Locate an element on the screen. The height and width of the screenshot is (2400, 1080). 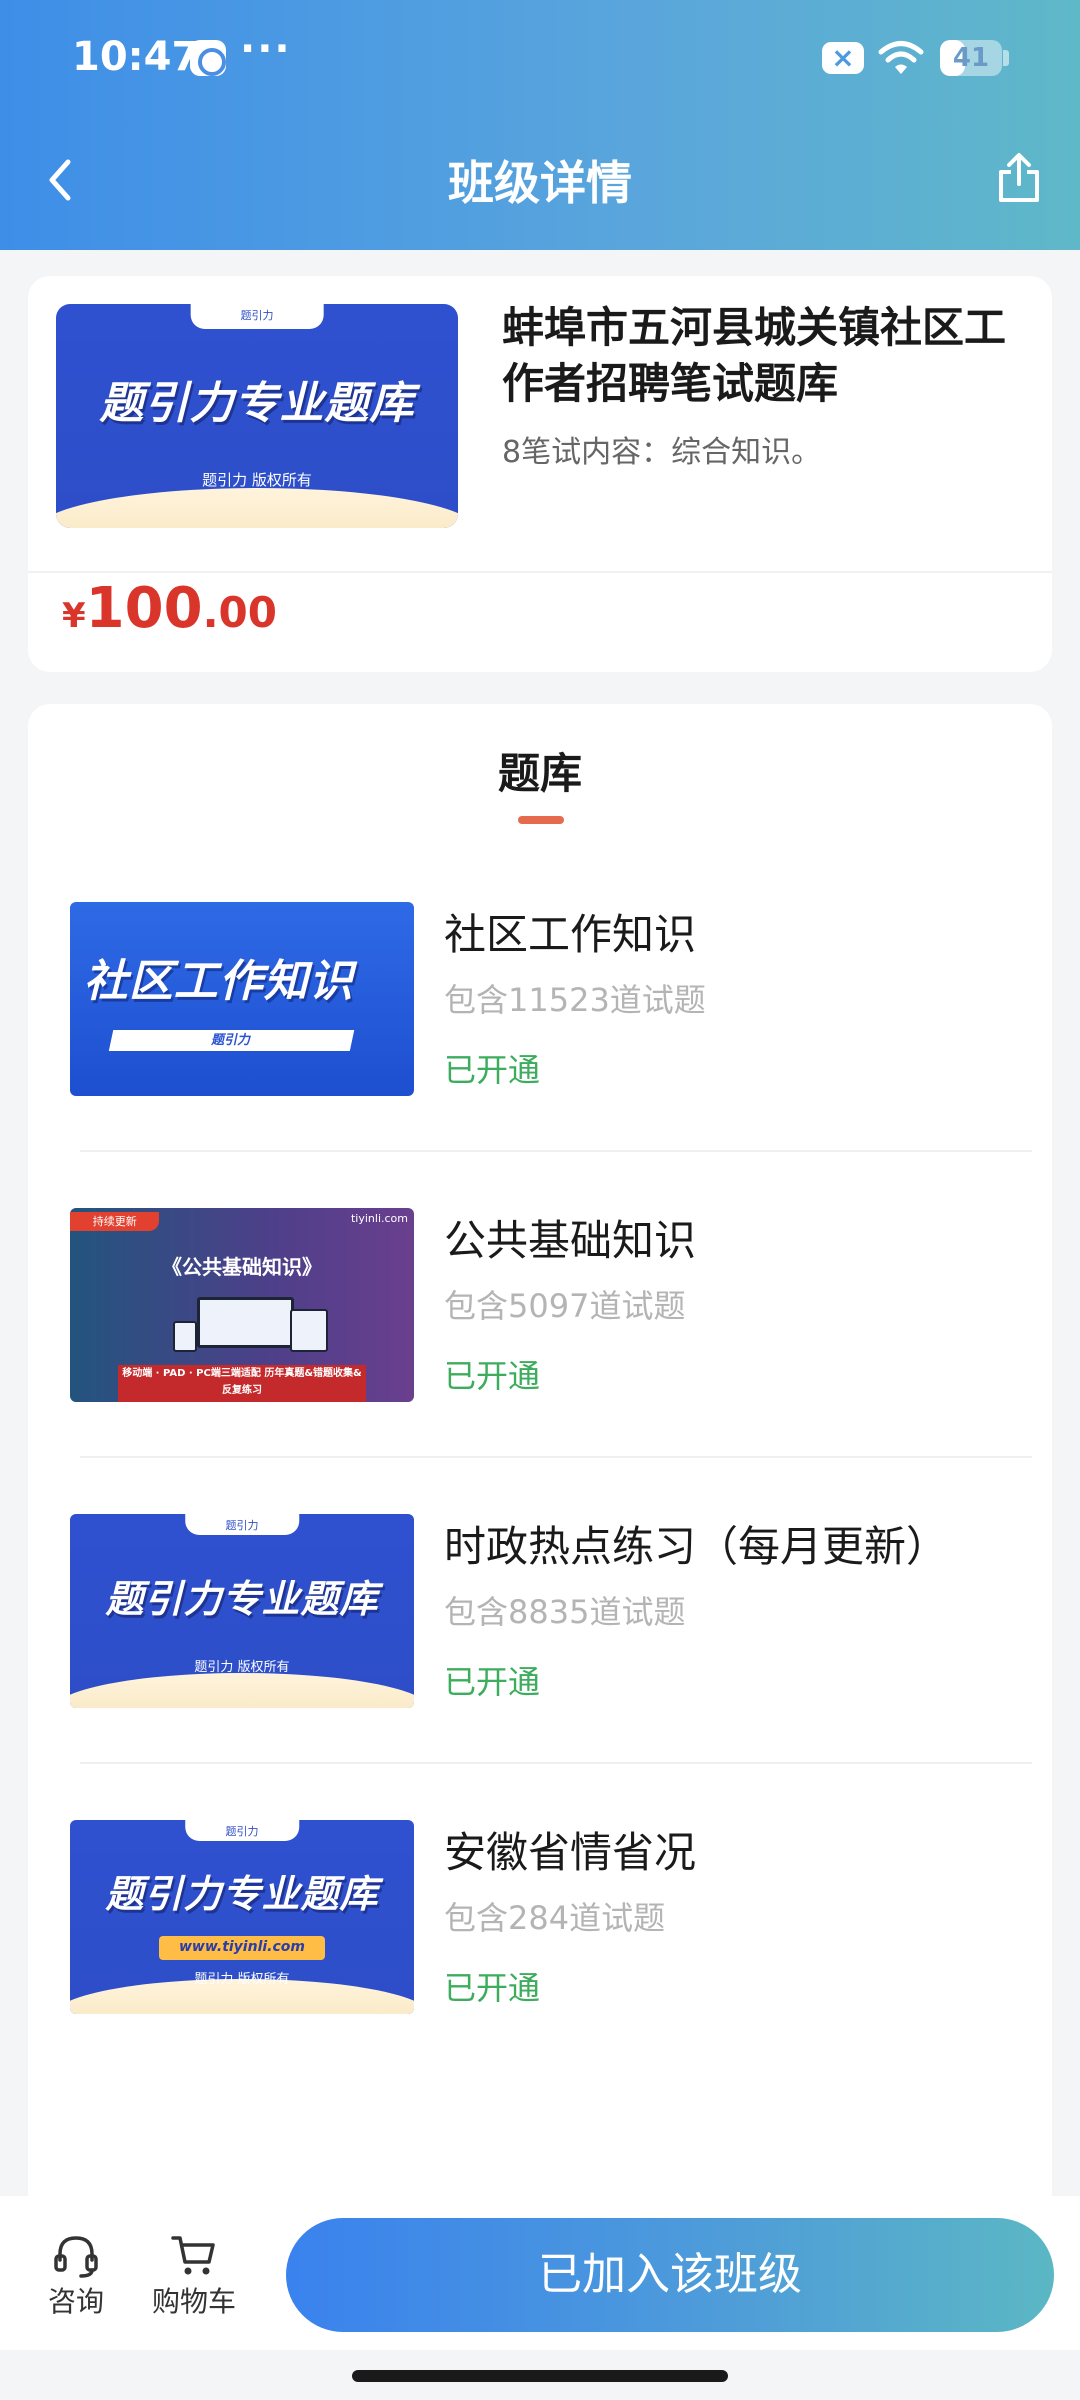
bottom-action-bar: 咨询 购物车 已加入该班级 is located at coordinates (540, 2273).